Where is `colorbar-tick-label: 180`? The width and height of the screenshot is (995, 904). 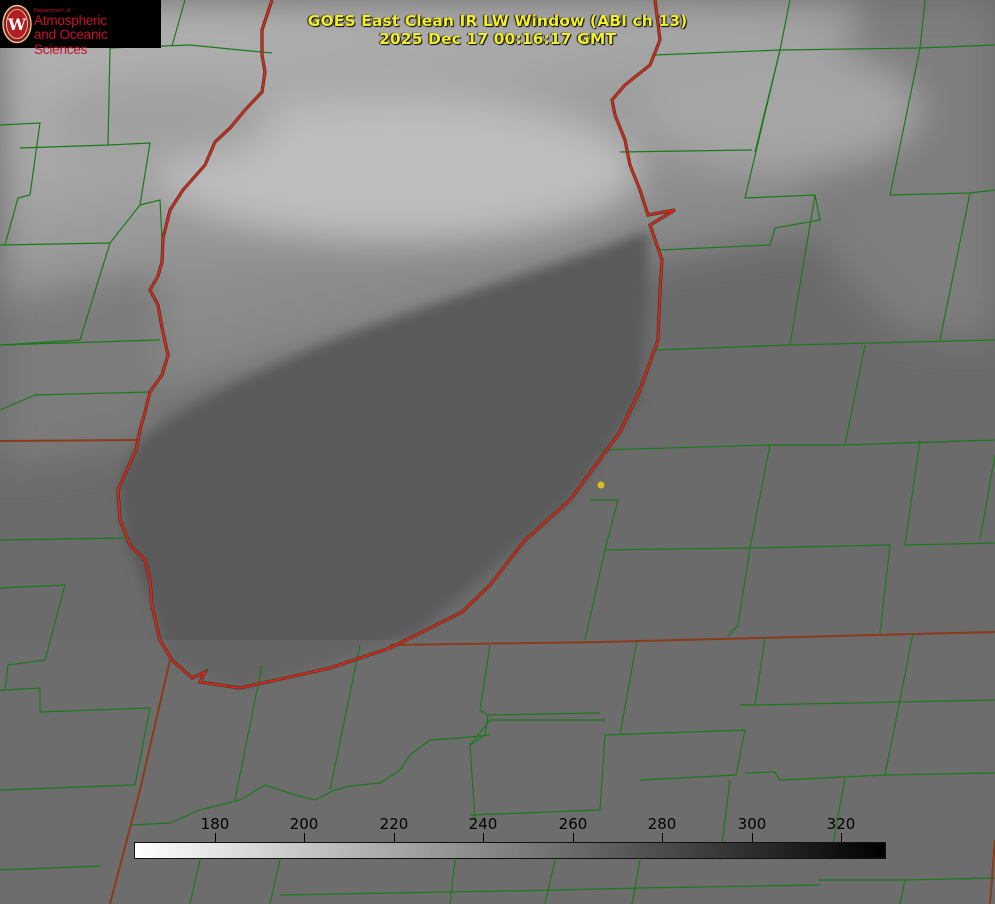 colorbar-tick-label: 180 is located at coordinates (215, 824).